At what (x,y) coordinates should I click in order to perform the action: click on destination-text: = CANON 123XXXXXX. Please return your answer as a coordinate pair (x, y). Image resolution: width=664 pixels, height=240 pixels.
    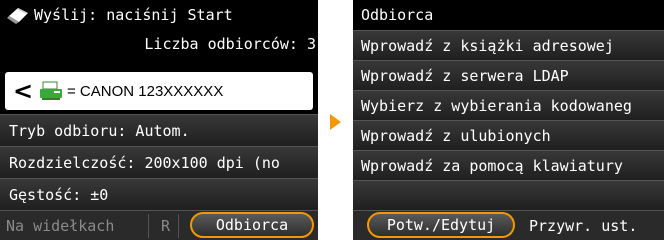
    Looking at the image, I should click on (145, 91).